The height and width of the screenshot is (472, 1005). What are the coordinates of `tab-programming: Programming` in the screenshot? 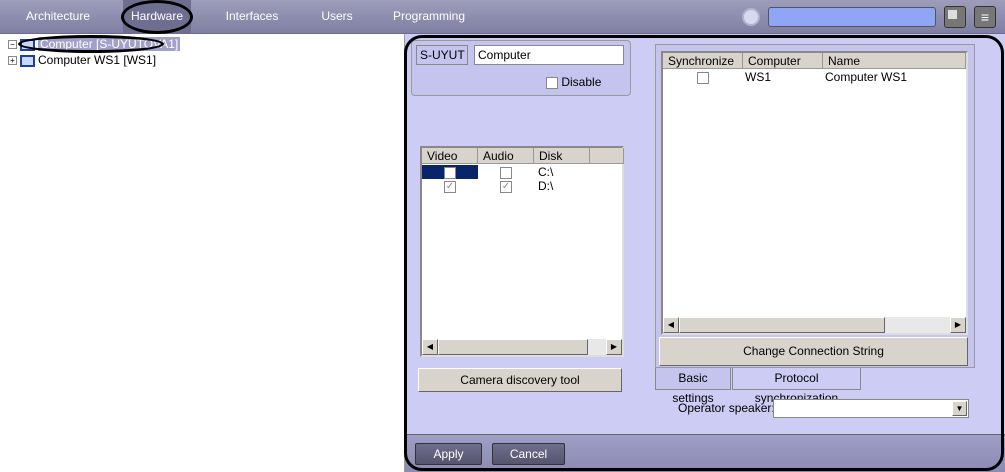 It's located at (429, 16).